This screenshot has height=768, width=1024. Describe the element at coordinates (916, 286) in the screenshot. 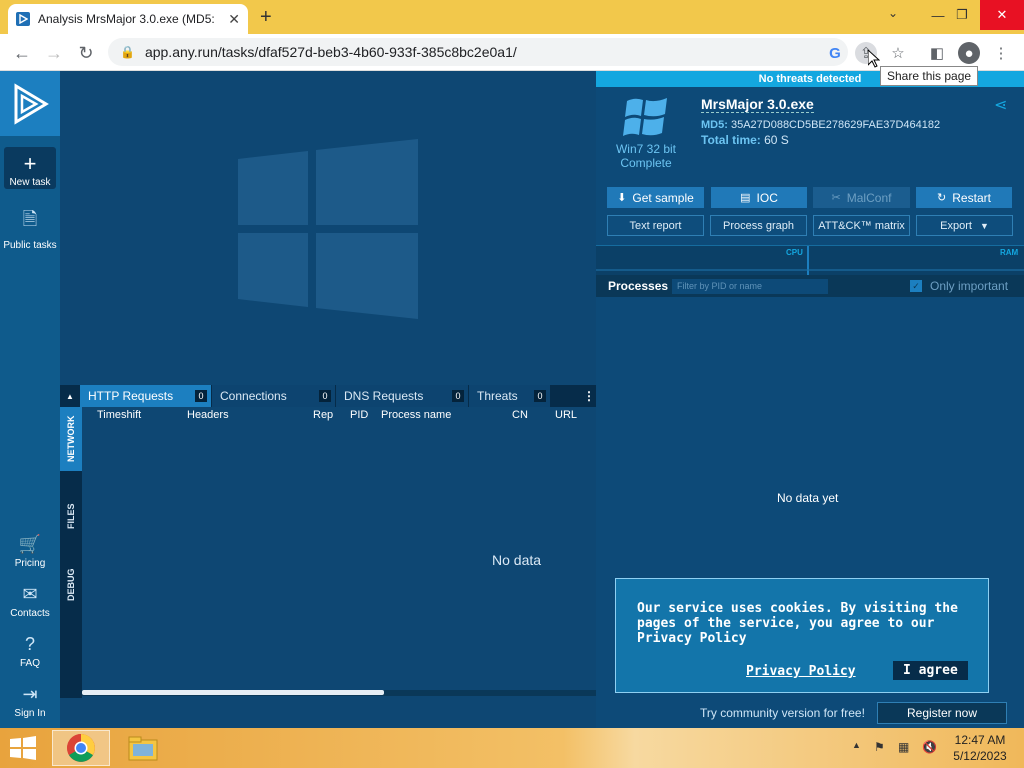

I see `checkbox-icon: ✓` at that location.